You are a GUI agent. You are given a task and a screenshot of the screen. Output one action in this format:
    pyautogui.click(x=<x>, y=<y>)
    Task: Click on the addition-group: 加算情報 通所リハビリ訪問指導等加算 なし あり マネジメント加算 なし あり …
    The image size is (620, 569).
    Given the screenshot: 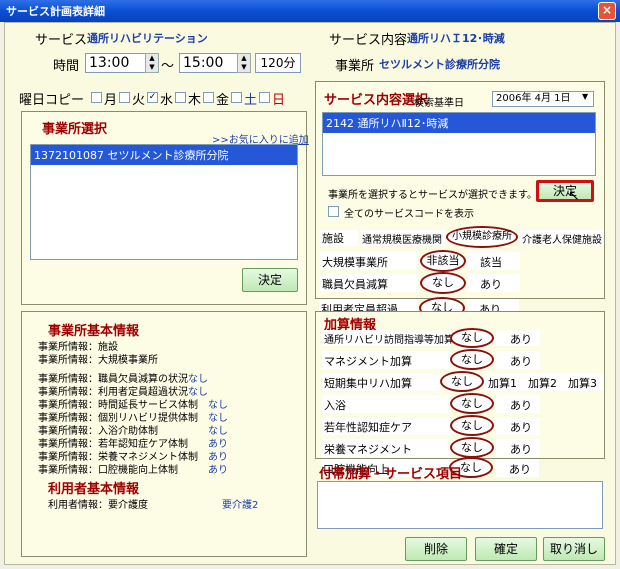 What is the action you would take?
    pyautogui.click(x=460, y=385)
    